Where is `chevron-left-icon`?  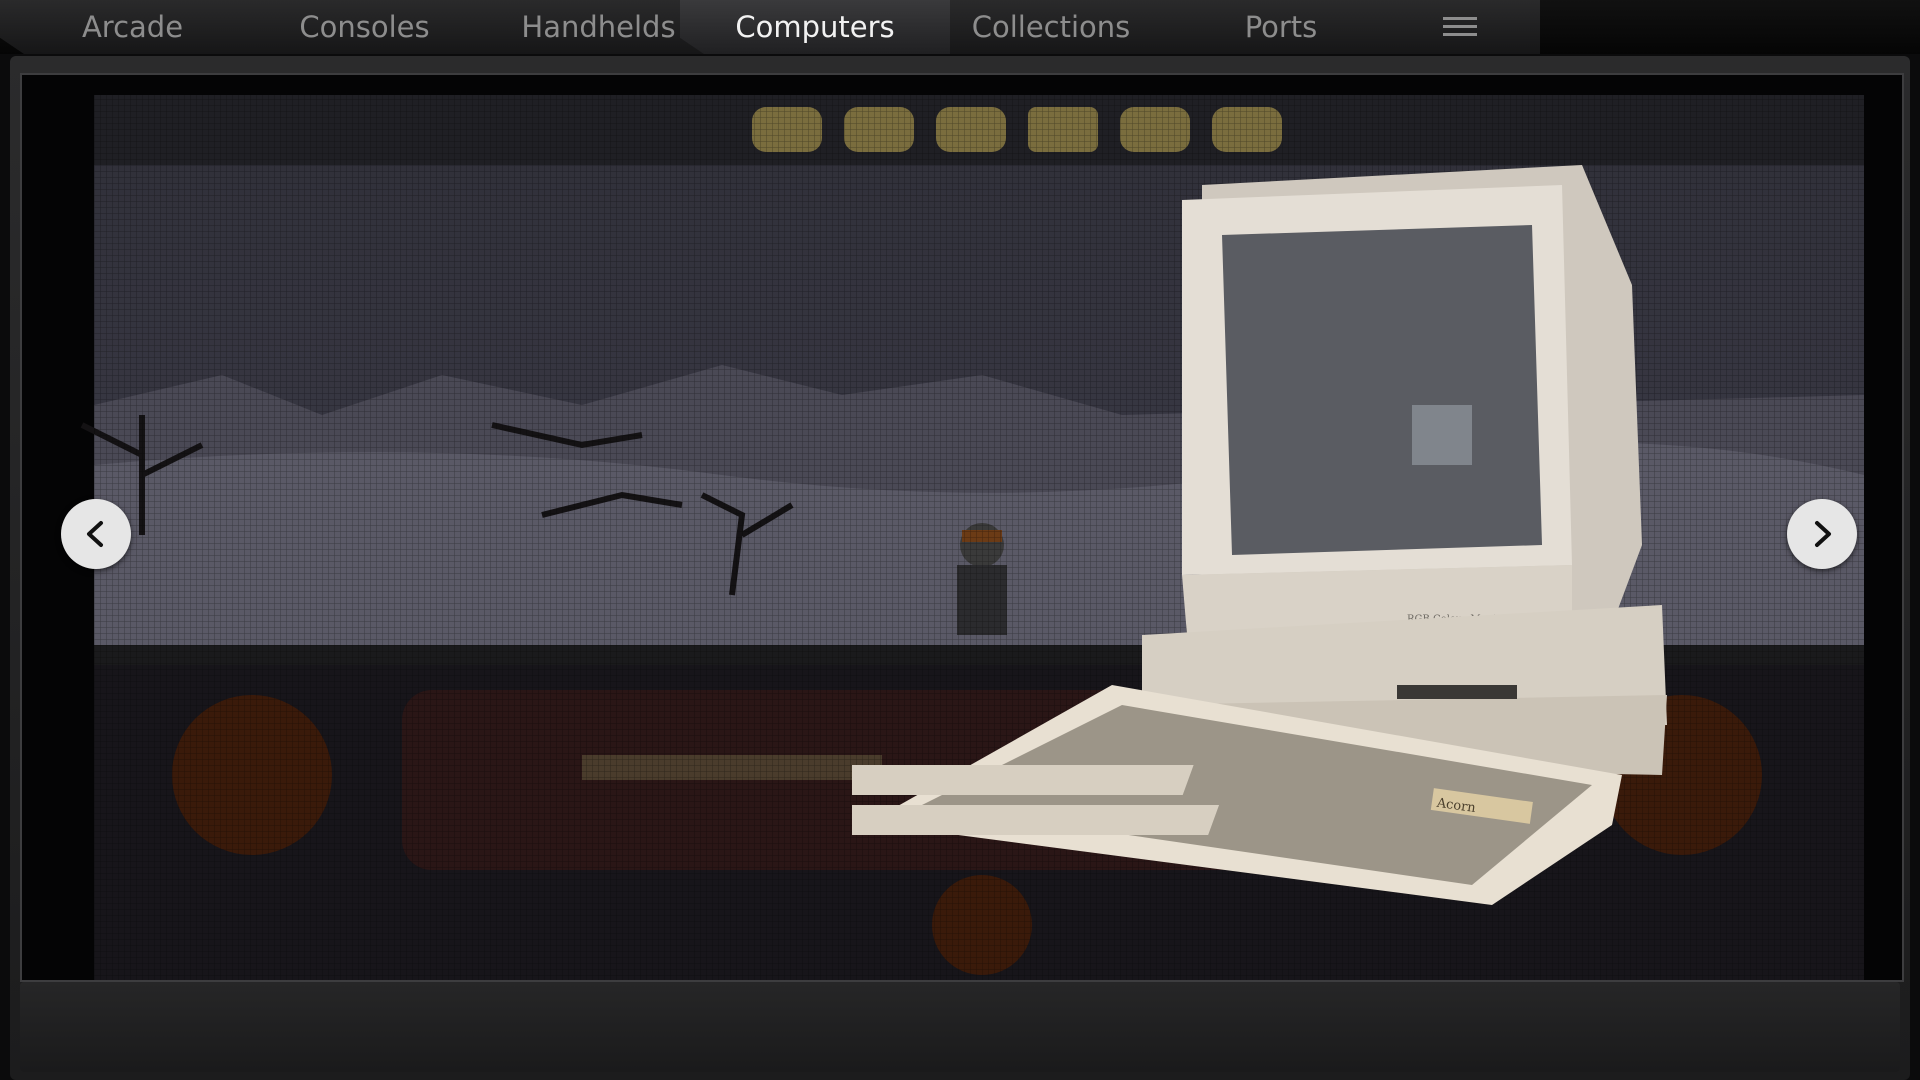
chevron-left-icon is located at coordinates (95, 534).